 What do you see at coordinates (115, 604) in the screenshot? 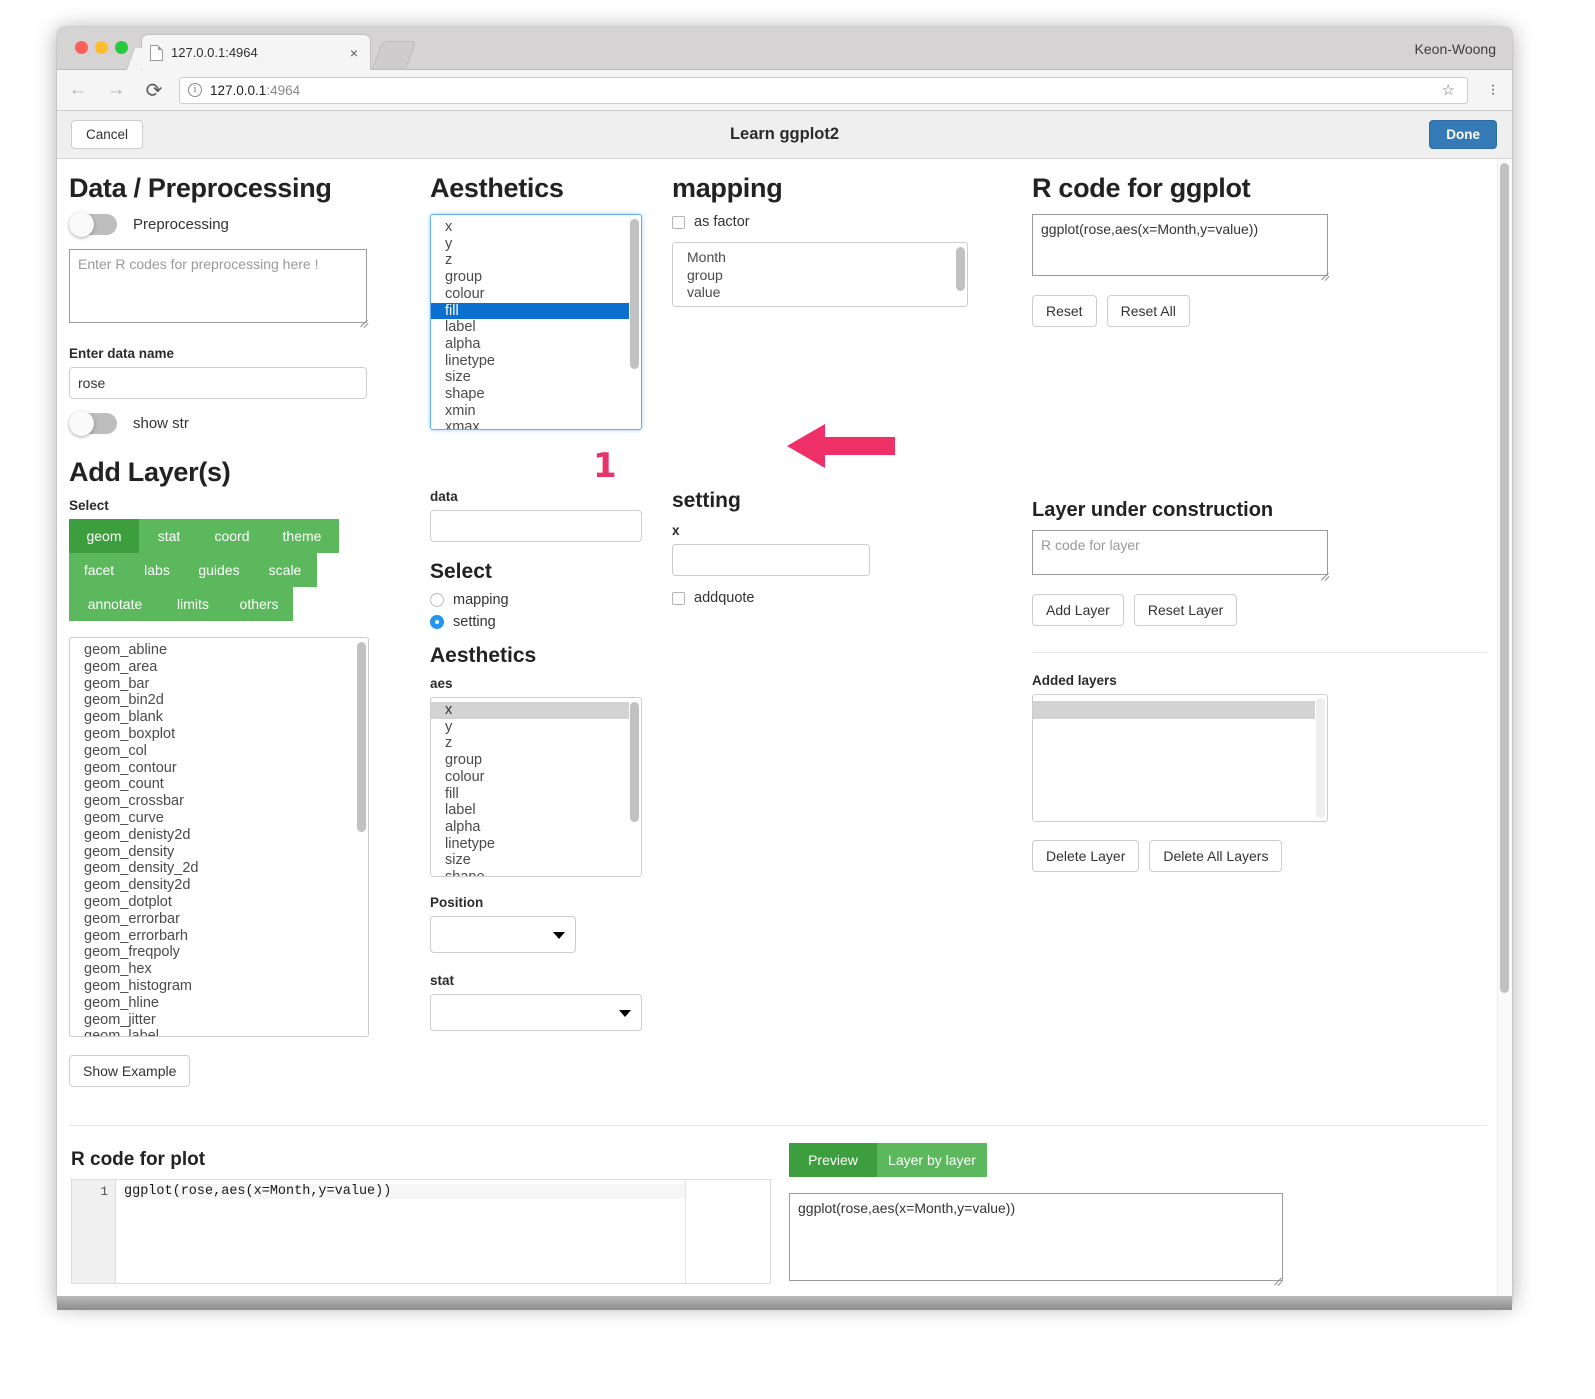
I see `layer-type-button-annotate: annotate` at bounding box center [115, 604].